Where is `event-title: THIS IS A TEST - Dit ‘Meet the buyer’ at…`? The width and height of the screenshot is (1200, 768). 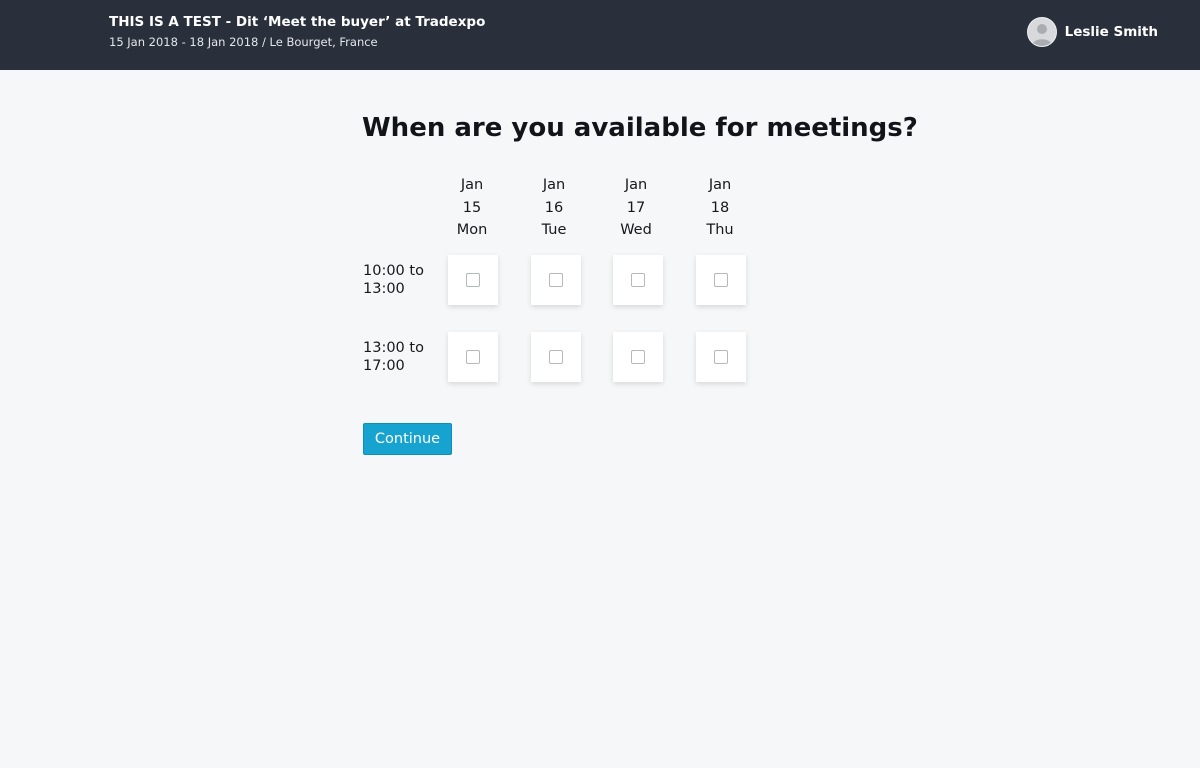
event-title: THIS IS A TEST - Dit ‘Meet the buyer’ at… is located at coordinates (297, 22).